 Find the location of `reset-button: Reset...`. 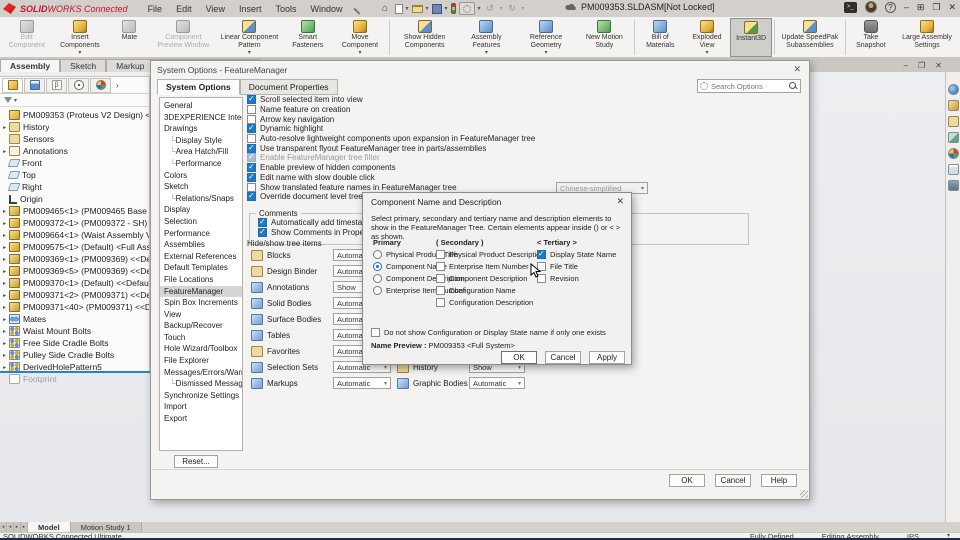

reset-button: Reset... is located at coordinates (196, 461).